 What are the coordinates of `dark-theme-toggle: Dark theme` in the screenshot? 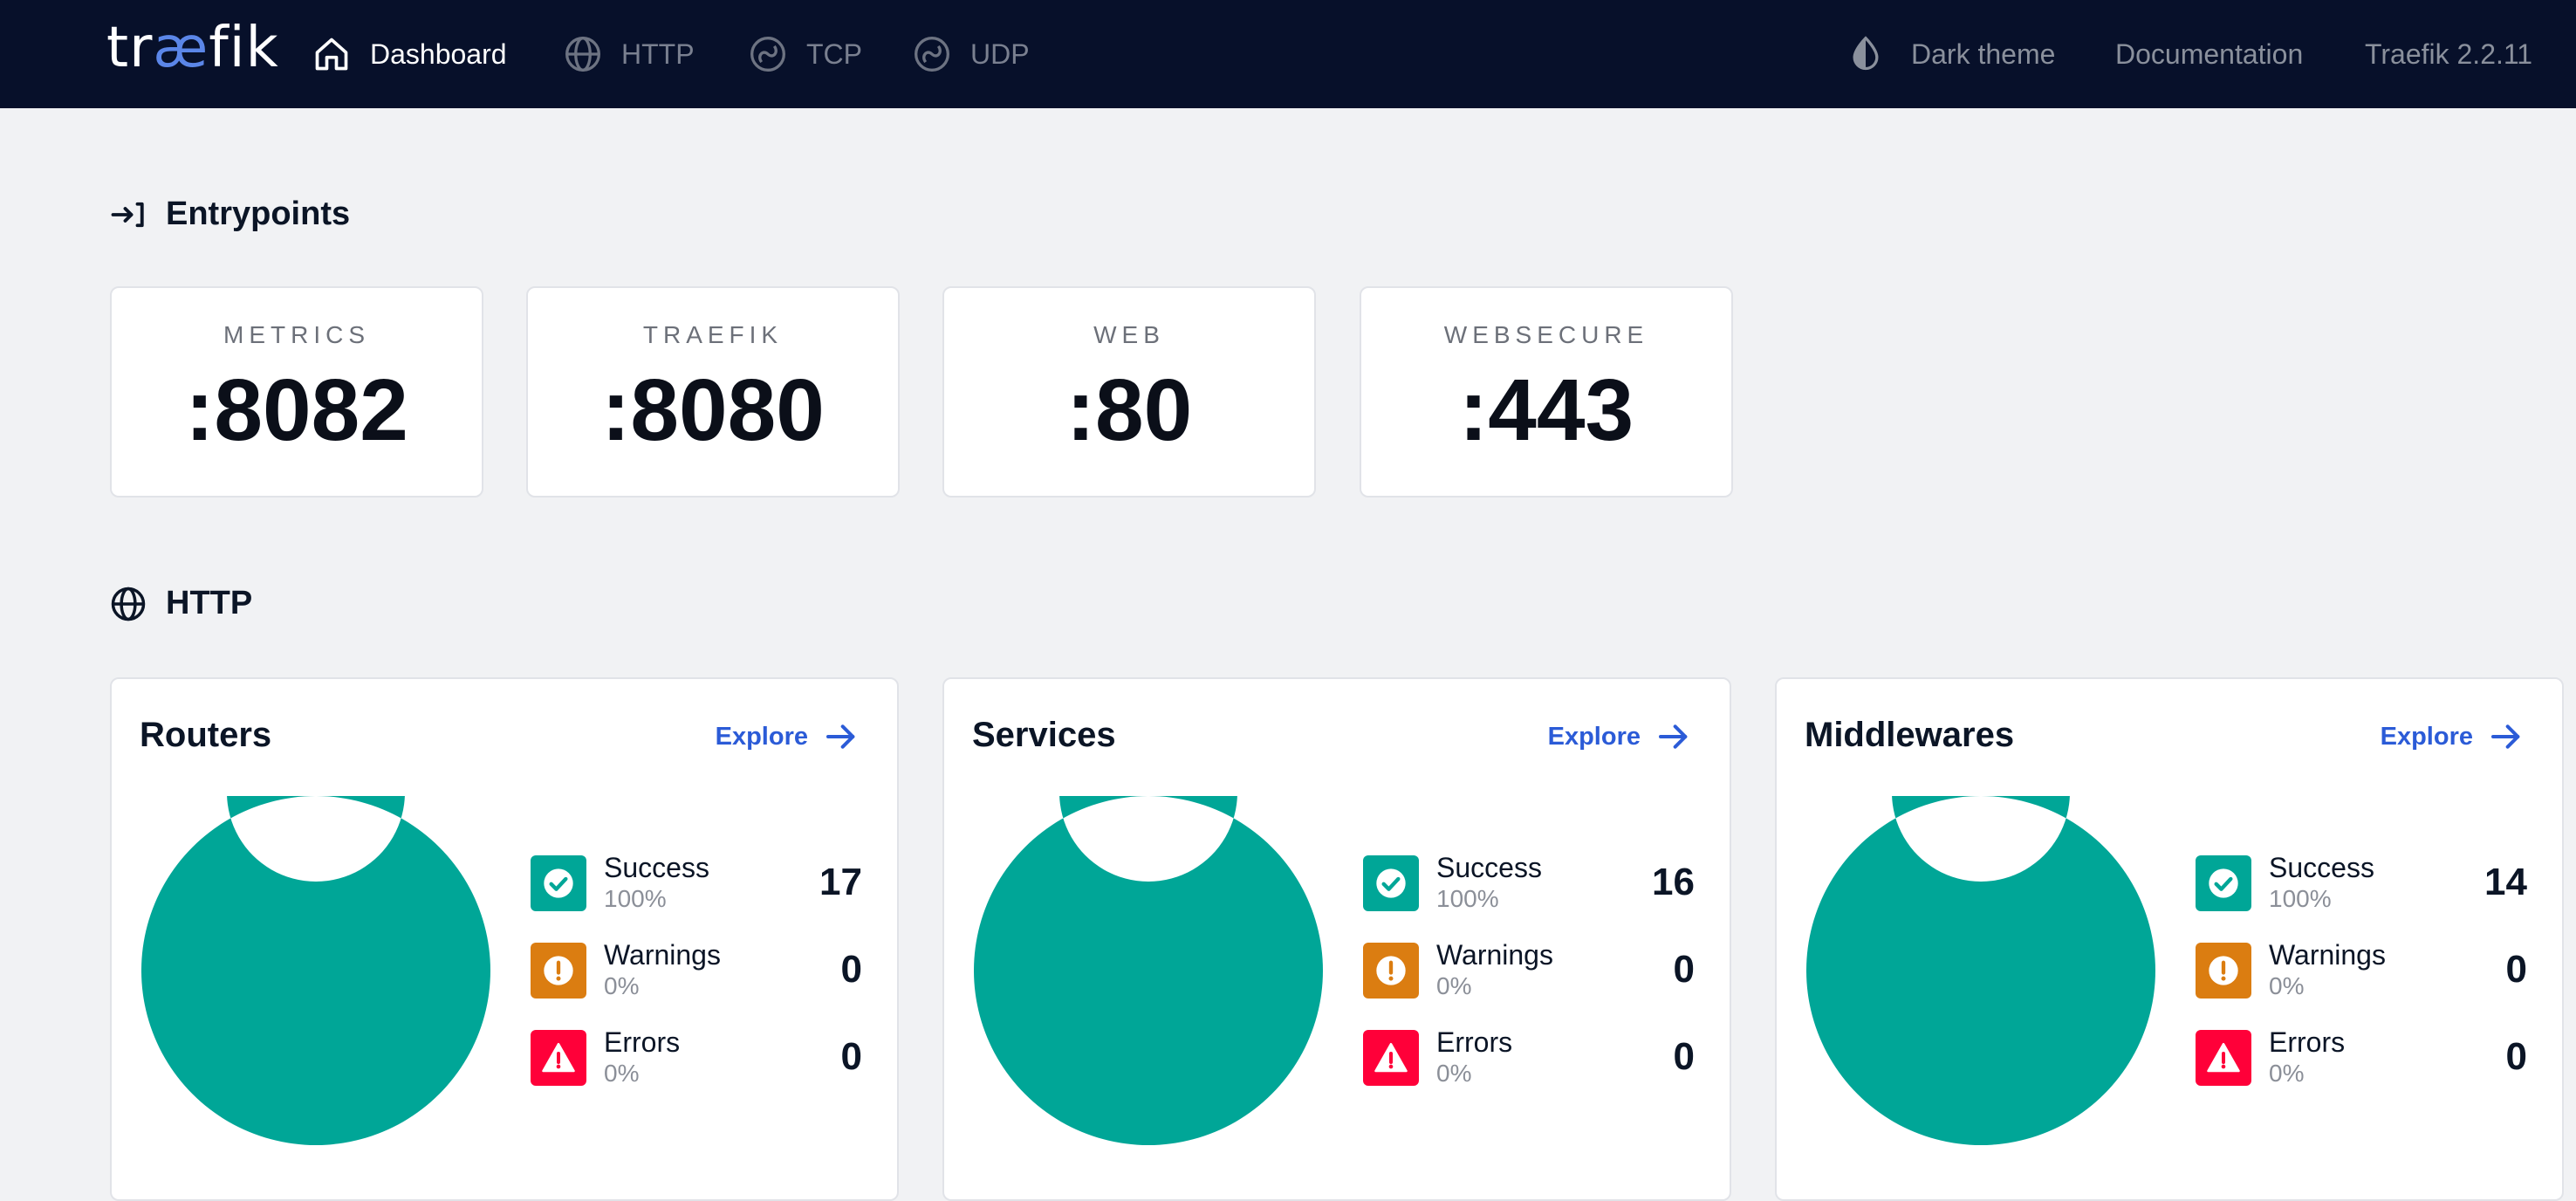 It's located at (1951, 54).